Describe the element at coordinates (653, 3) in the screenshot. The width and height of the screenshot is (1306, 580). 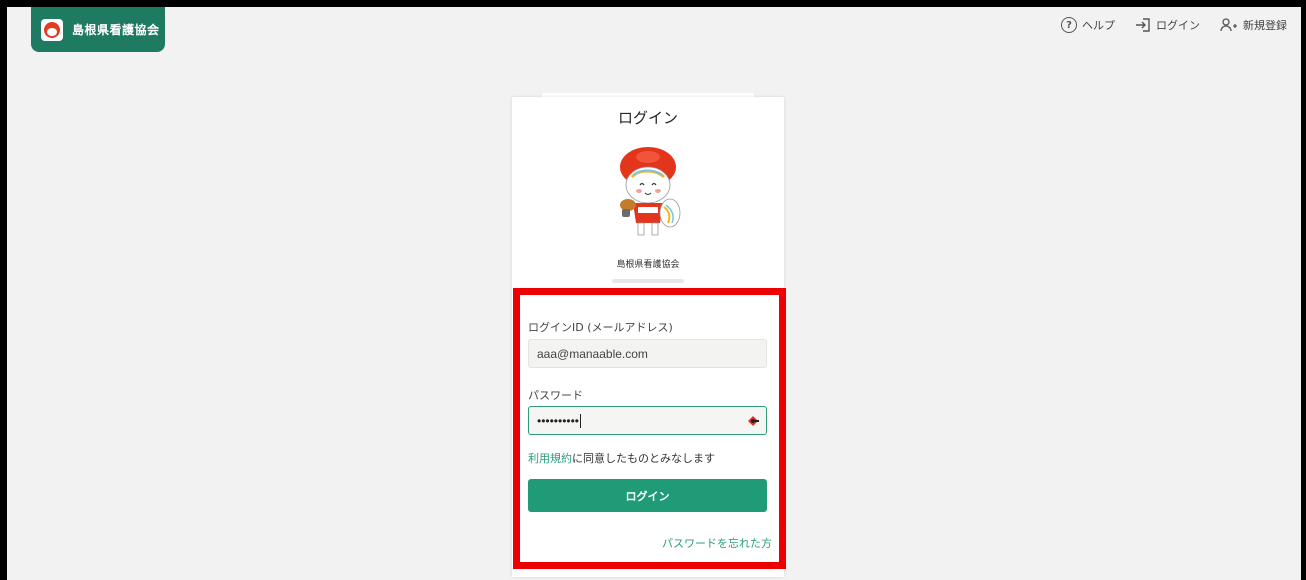
I see `screenshot-frame-top` at that location.